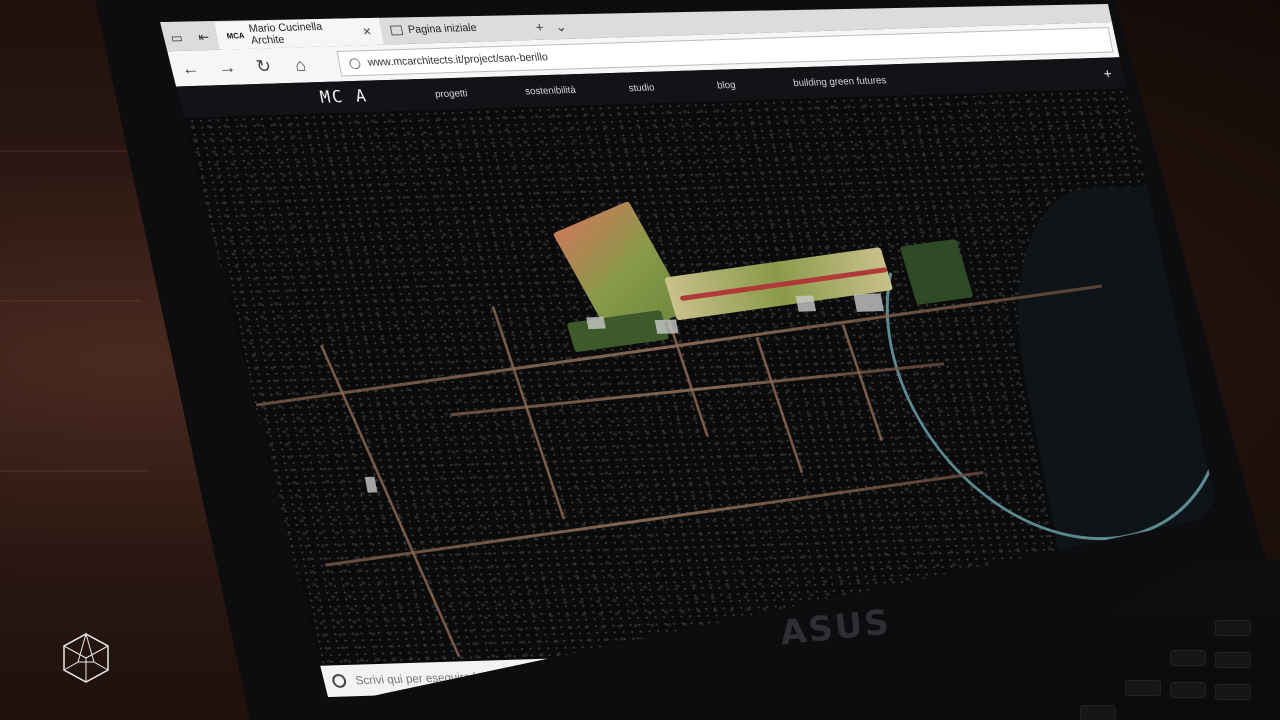 This screenshot has height=720, width=1280. I want to click on close-icon: ✕, so click(367, 31).